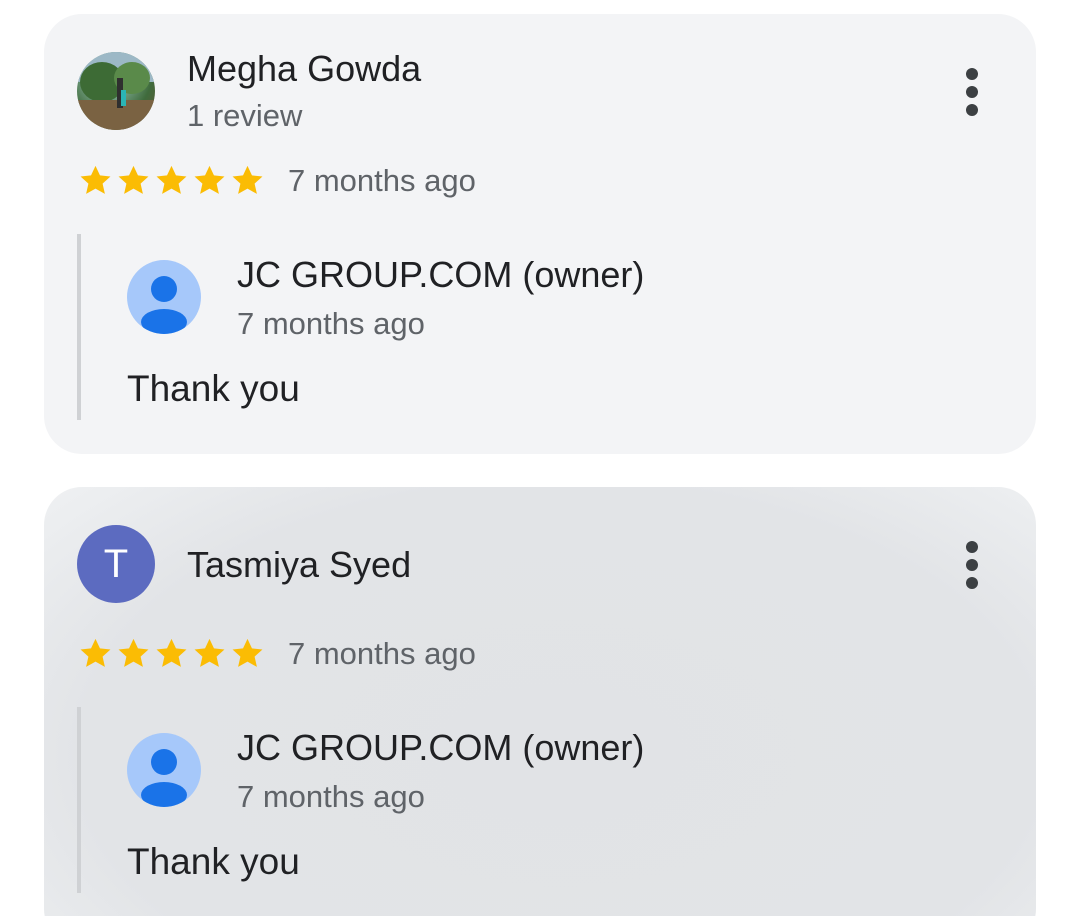 The image size is (1080, 916). I want to click on reviewer-review-count: 1 review, so click(245, 115).